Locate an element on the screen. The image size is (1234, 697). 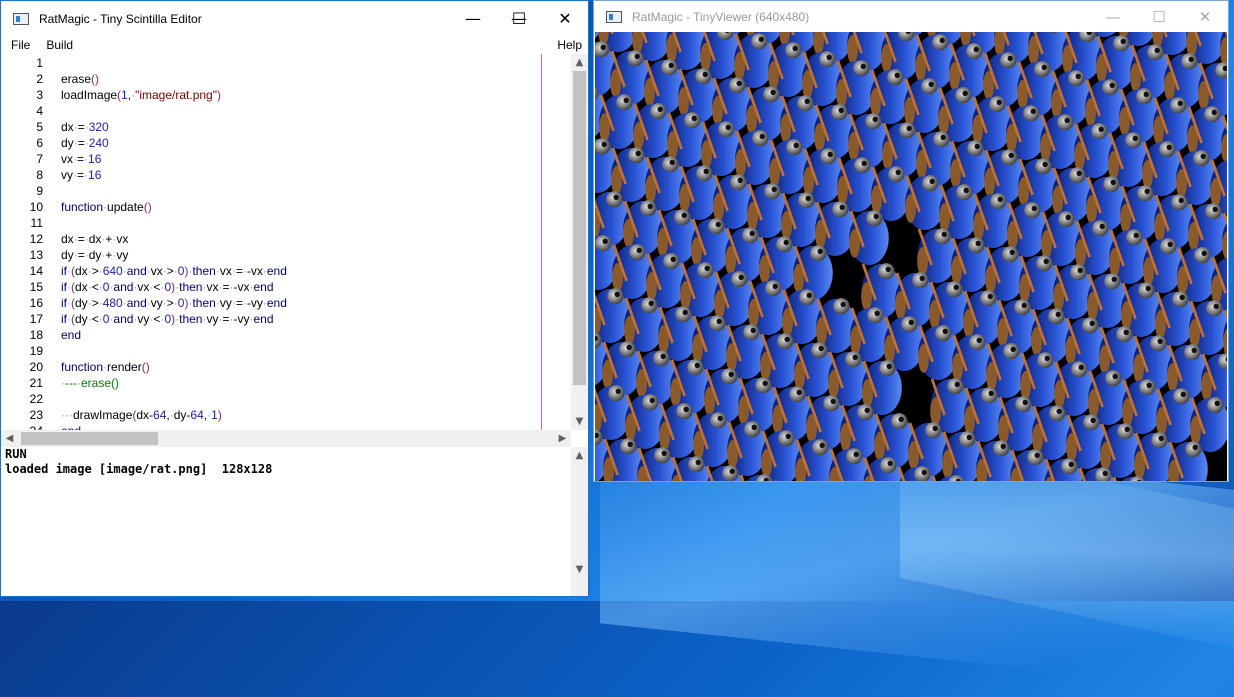
code-line: end is located at coordinates (71, 335).